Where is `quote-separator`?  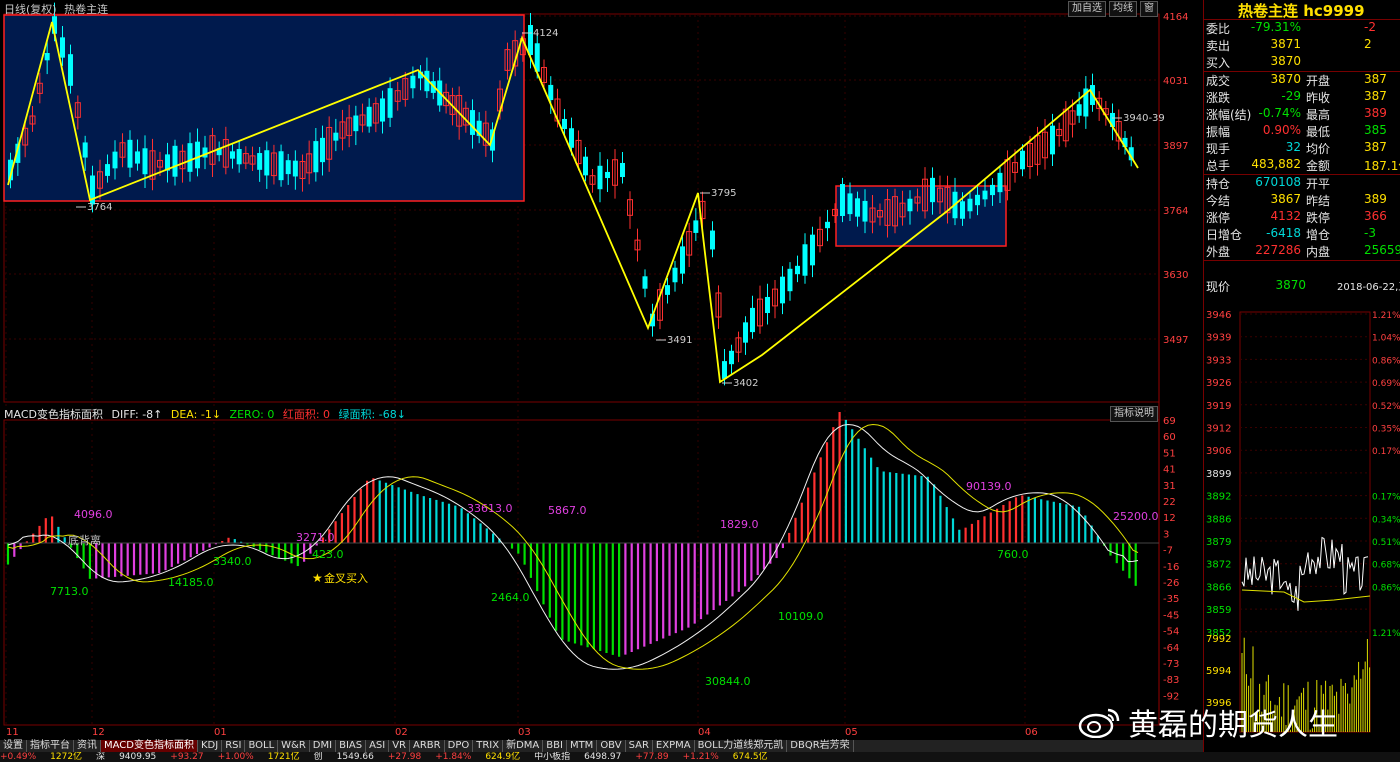
quote-separator is located at coordinates (1302, 19).